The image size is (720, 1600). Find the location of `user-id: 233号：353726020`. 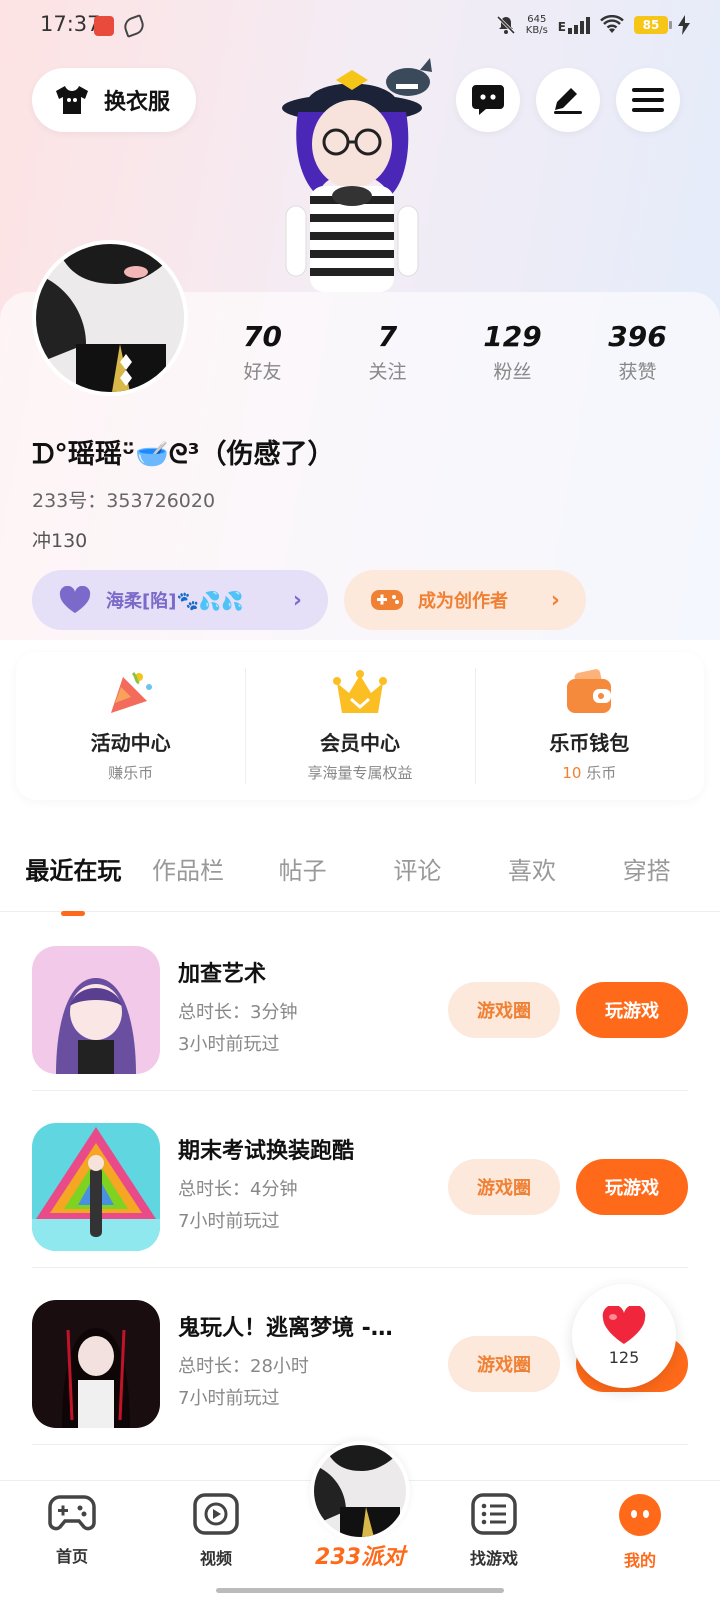

user-id: 233号：353726020 is located at coordinates (123, 499).